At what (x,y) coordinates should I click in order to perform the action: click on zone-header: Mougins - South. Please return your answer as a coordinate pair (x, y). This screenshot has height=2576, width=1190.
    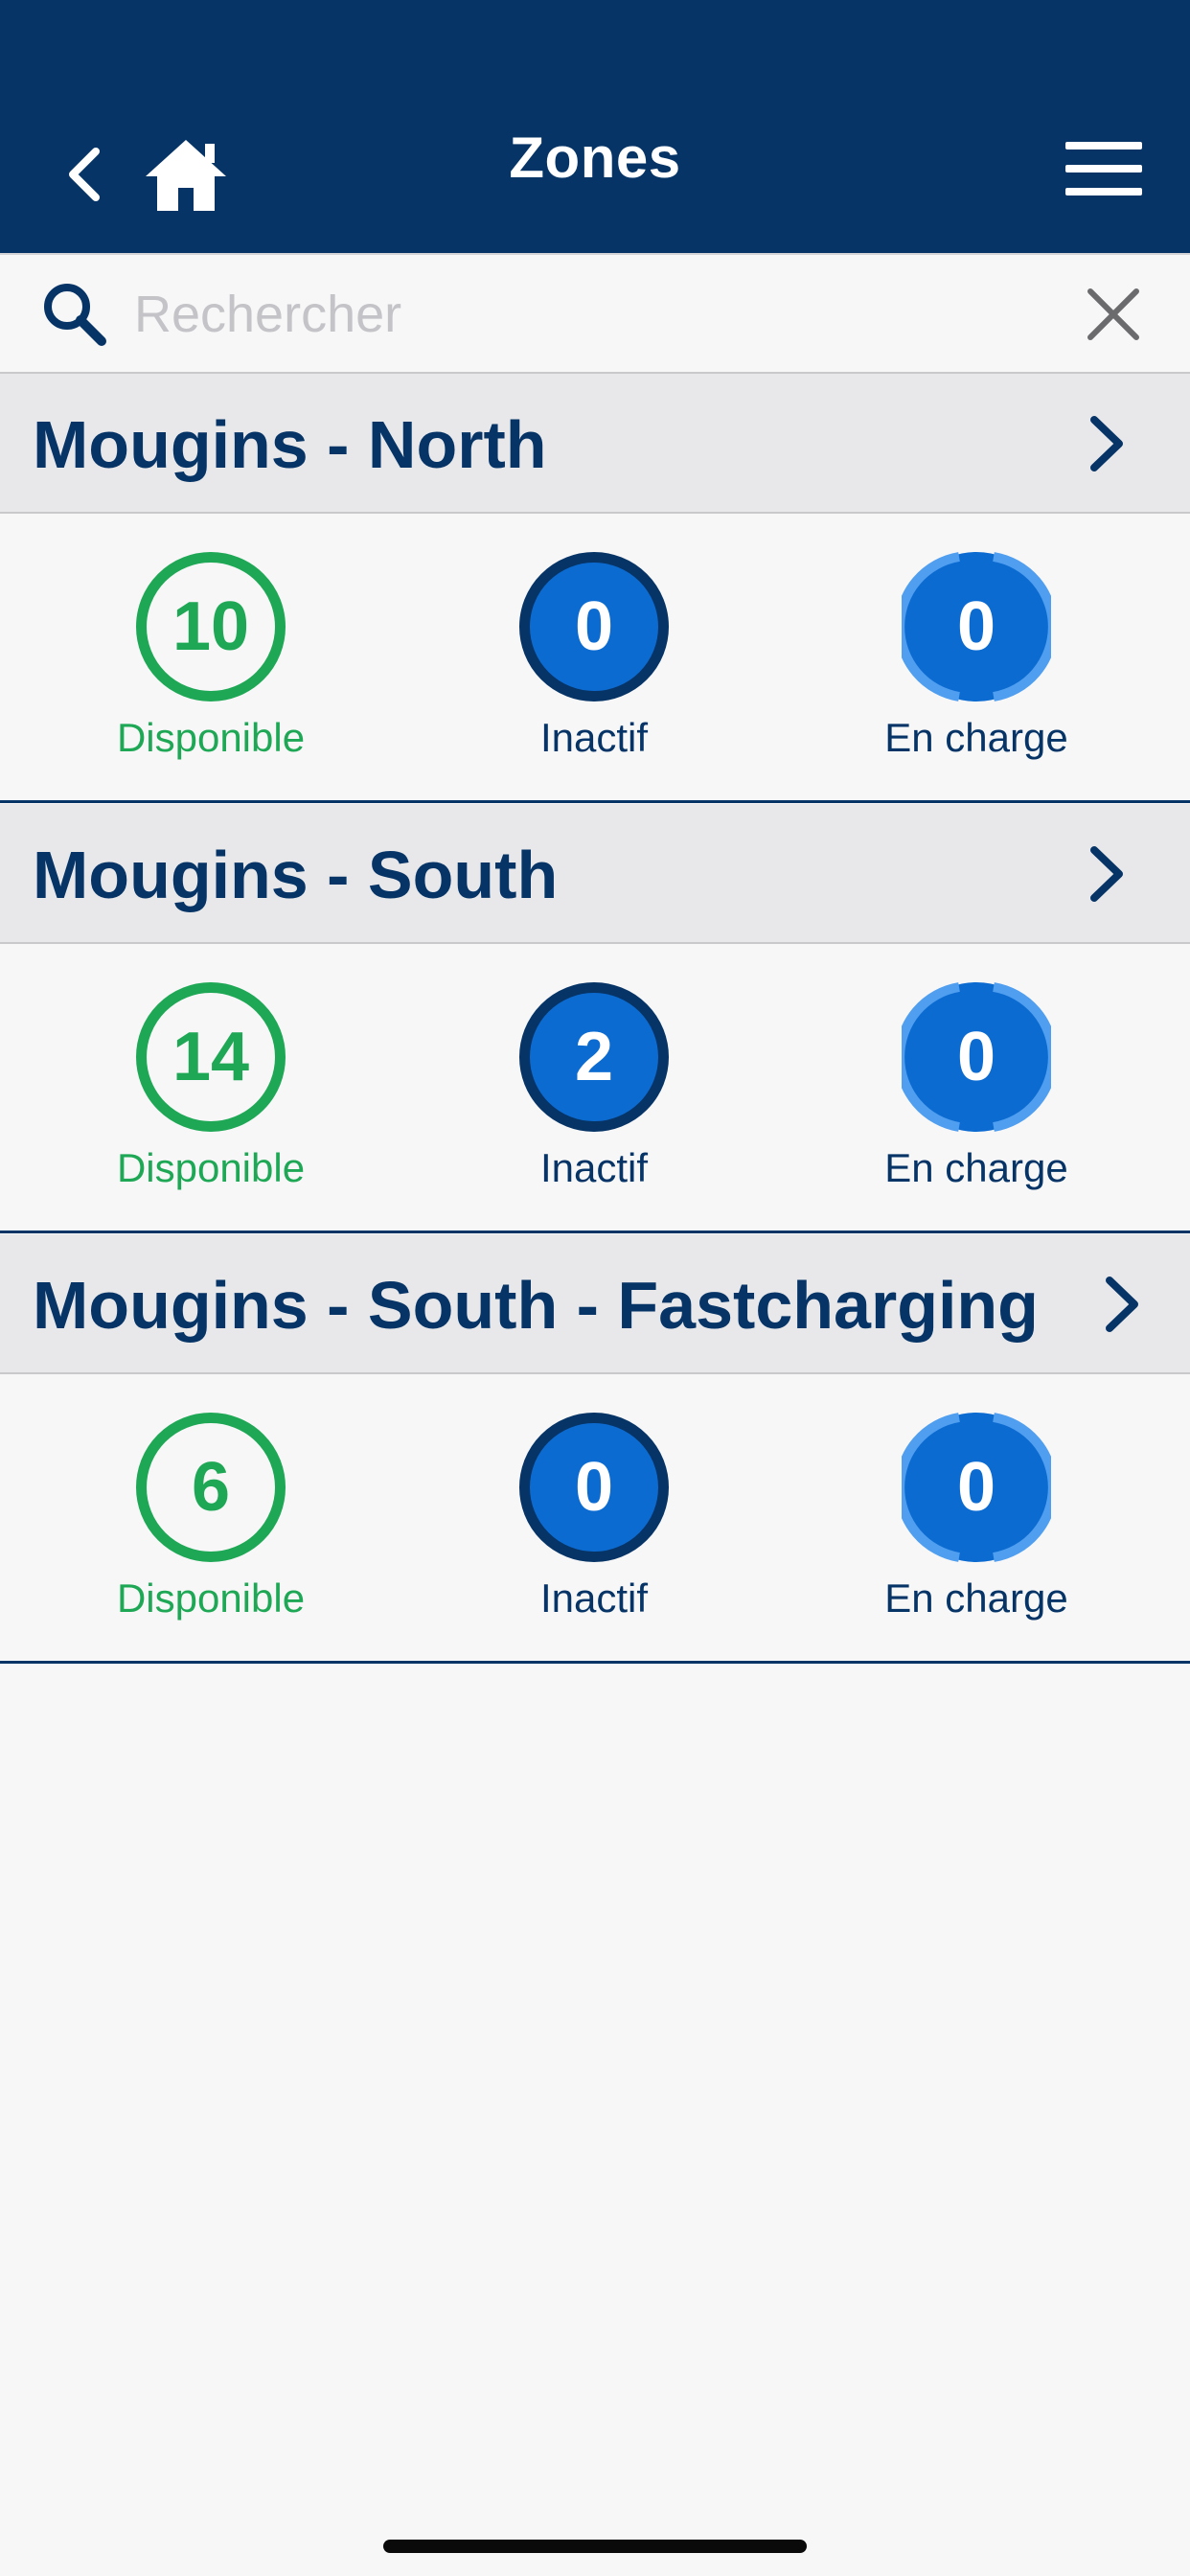
    Looking at the image, I should click on (595, 874).